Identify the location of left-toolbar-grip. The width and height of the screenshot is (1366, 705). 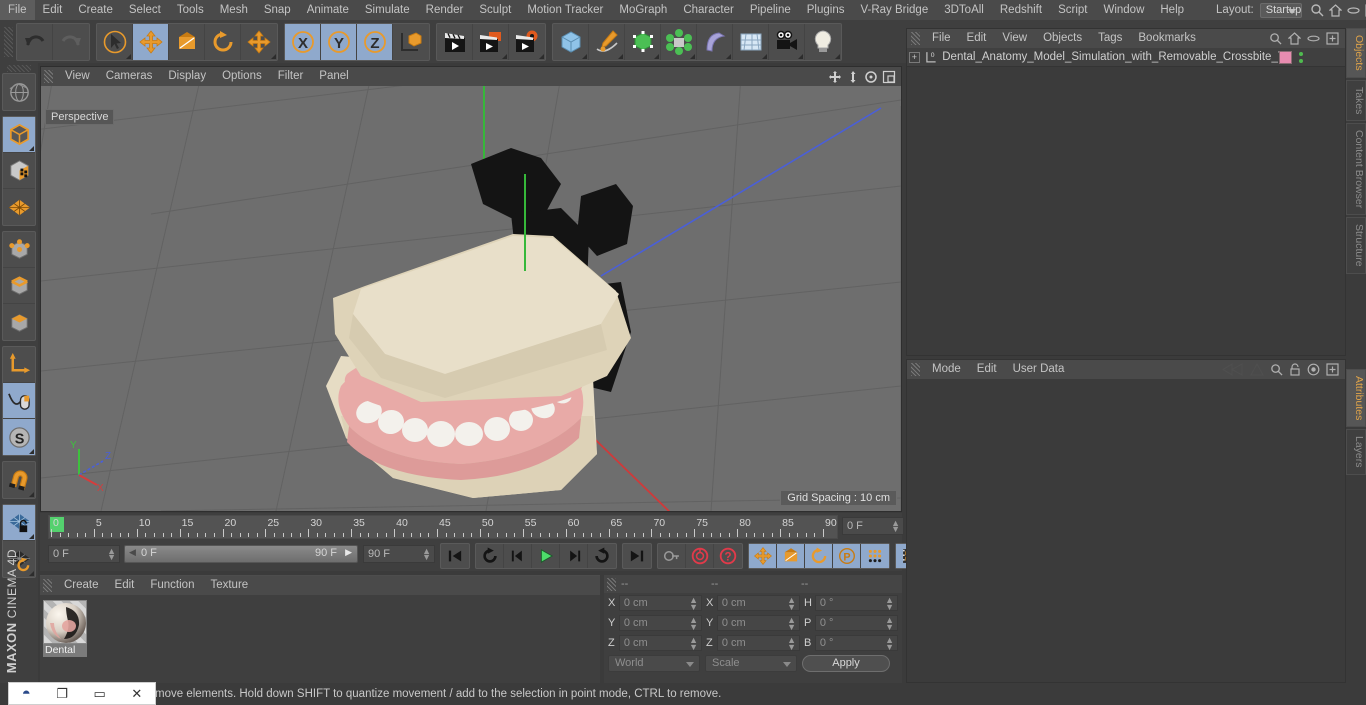
(19, 68).